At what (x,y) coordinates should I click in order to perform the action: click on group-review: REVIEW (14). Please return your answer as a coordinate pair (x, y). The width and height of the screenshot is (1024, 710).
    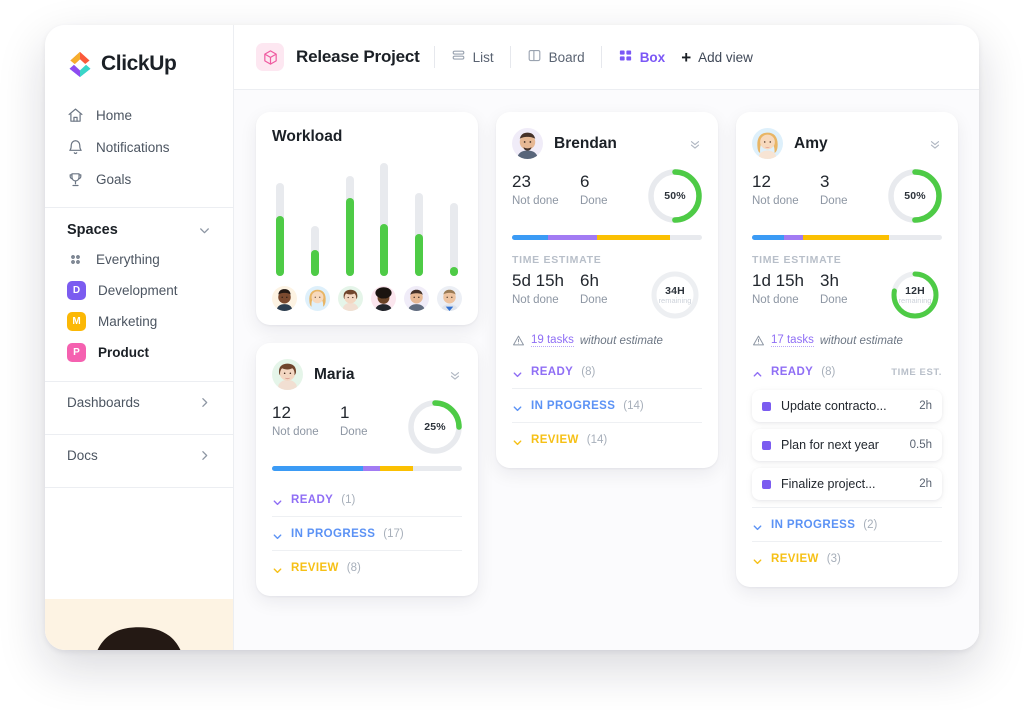
    Looking at the image, I should click on (607, 439).